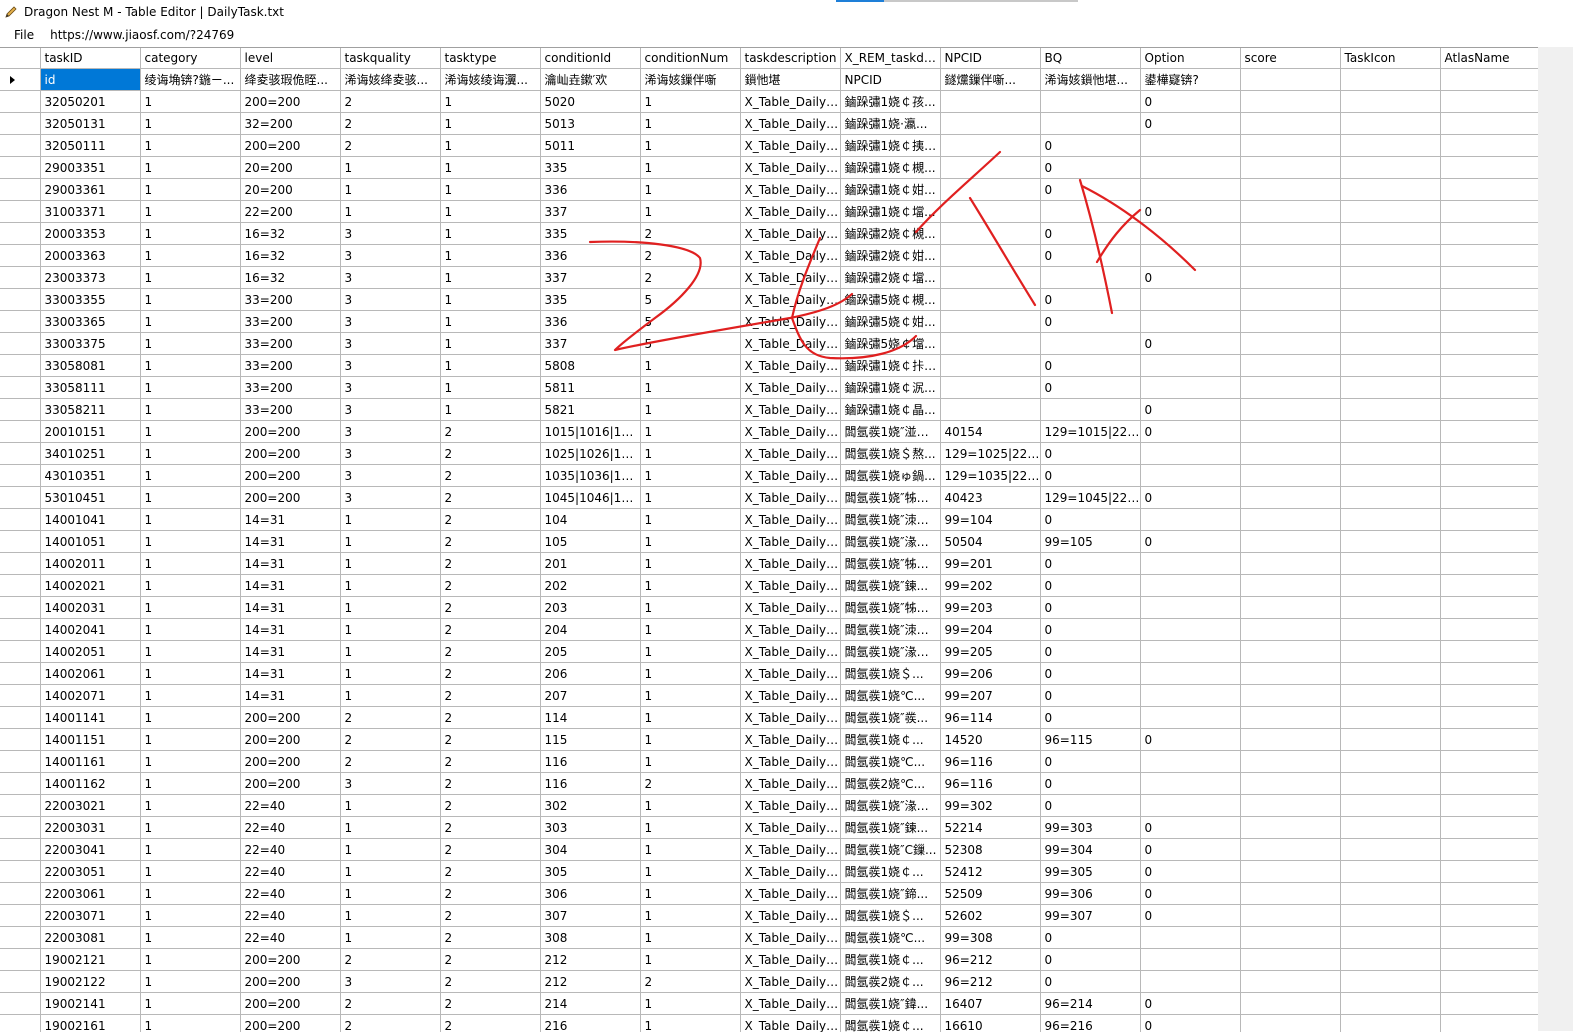 The height and width of the screenshot is (1032, 1573). Describe the element at coordinates (990, 652) in the screenshot. I see `table-cell: 99=205` at that location.